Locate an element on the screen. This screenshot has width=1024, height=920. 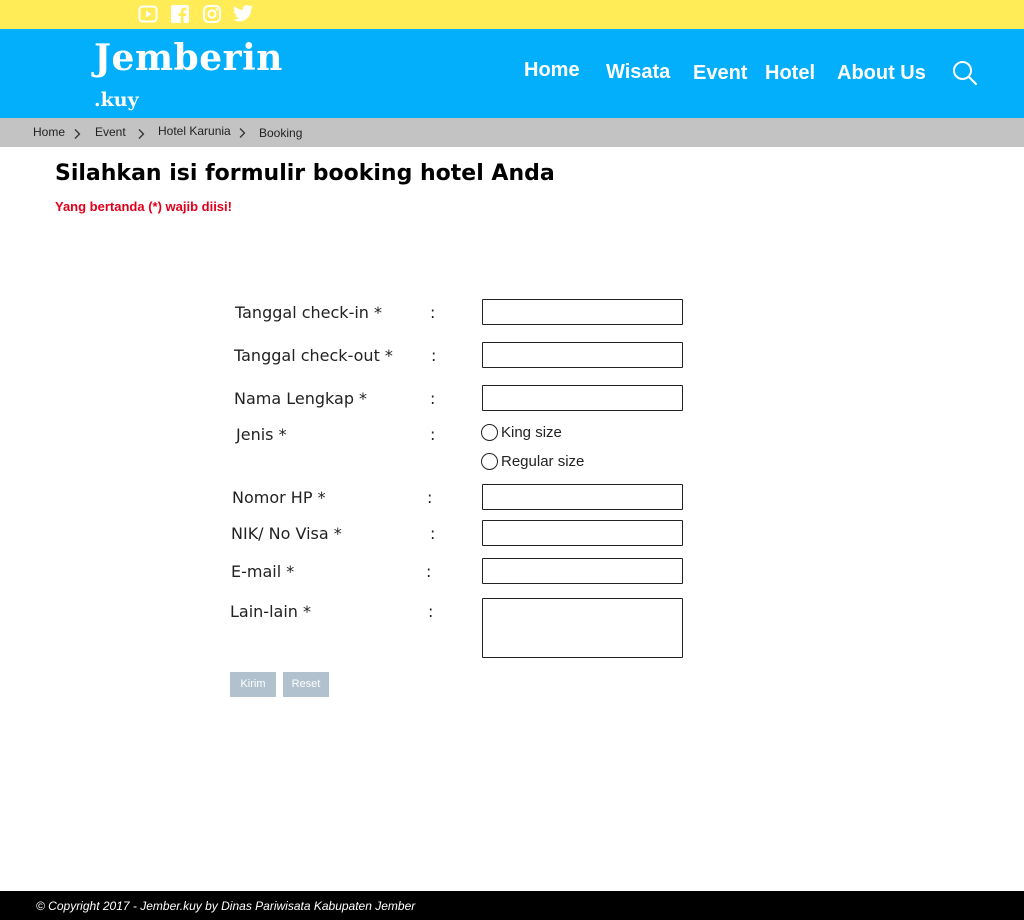
nav-home: Home is located at coordinates (552, 70).